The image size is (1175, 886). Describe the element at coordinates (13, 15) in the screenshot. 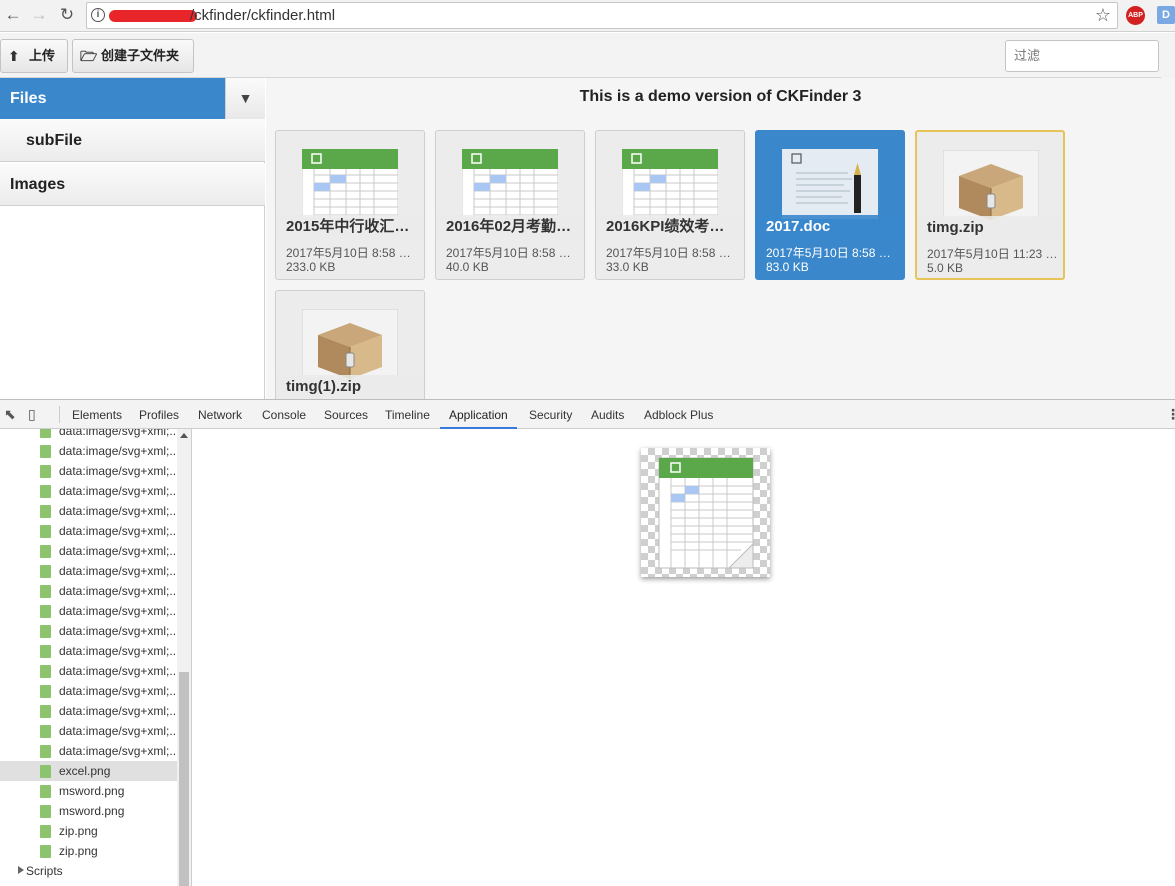

I see `back-arrow-icon: ←` at that location.